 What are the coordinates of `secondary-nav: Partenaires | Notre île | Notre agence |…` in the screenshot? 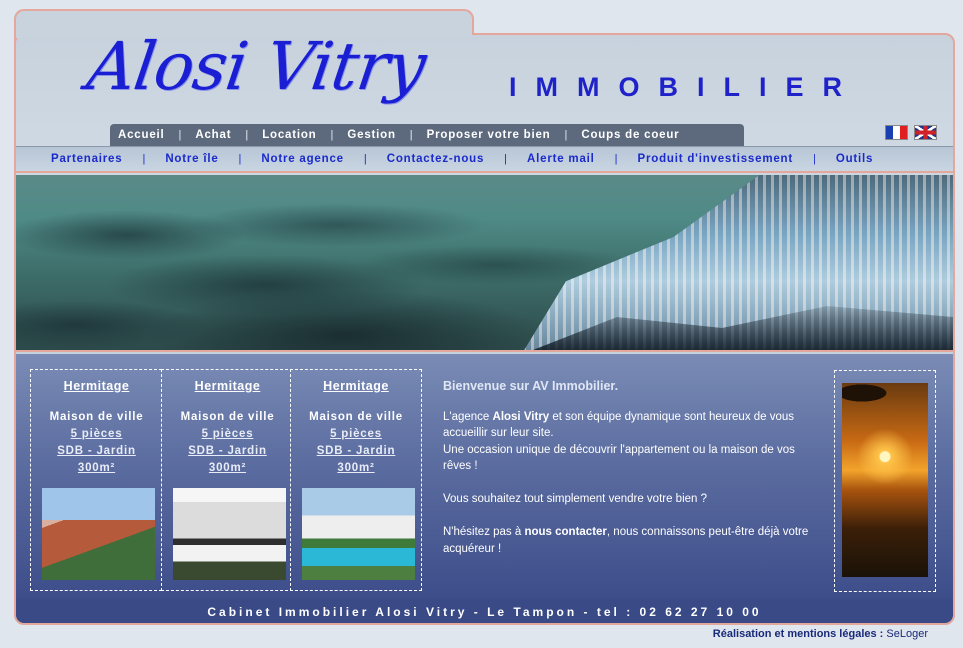 It's located at (484, 159).